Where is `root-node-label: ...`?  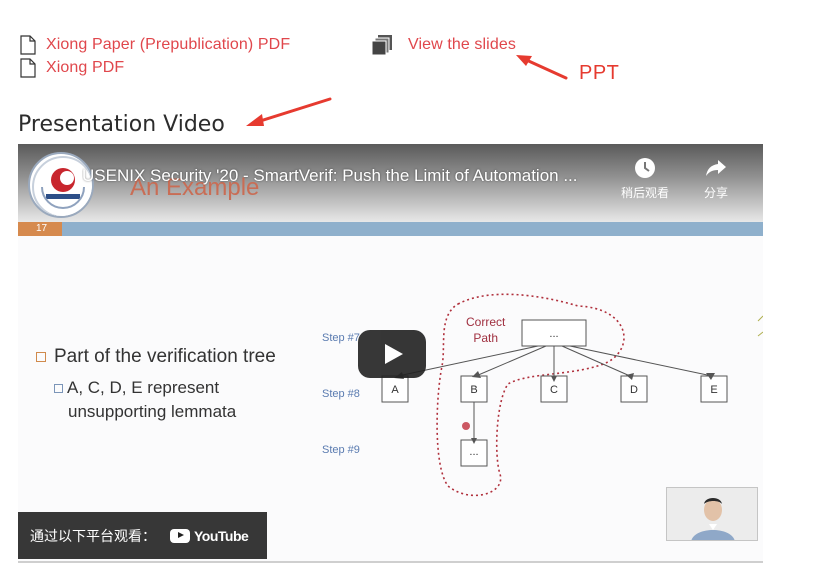
root-node-label: ... is located at coordinates (554, 334).